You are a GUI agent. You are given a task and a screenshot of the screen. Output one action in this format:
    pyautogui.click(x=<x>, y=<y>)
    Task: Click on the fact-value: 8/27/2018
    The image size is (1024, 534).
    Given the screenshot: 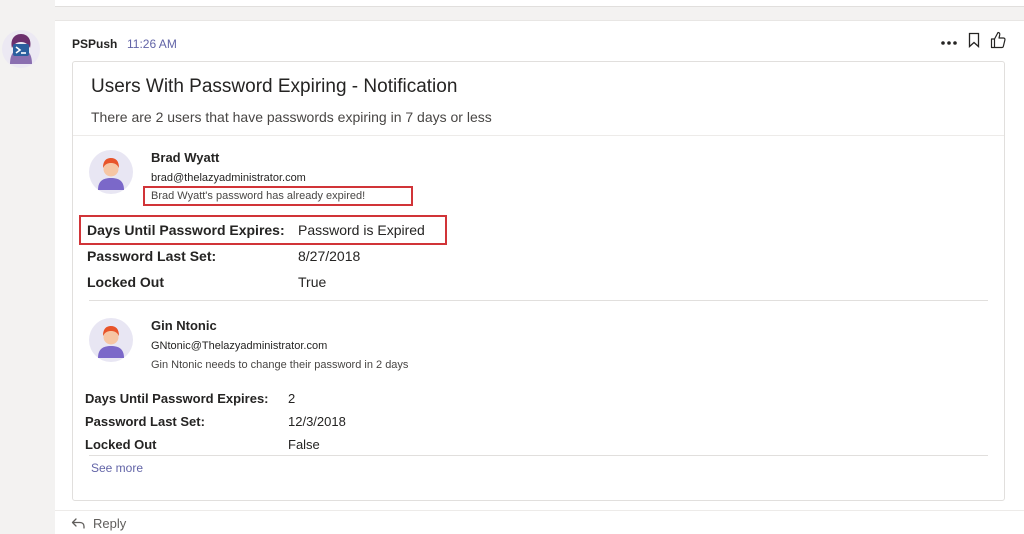 What is the action you would take?
    pyautogui.click(x=329, y=256)
    